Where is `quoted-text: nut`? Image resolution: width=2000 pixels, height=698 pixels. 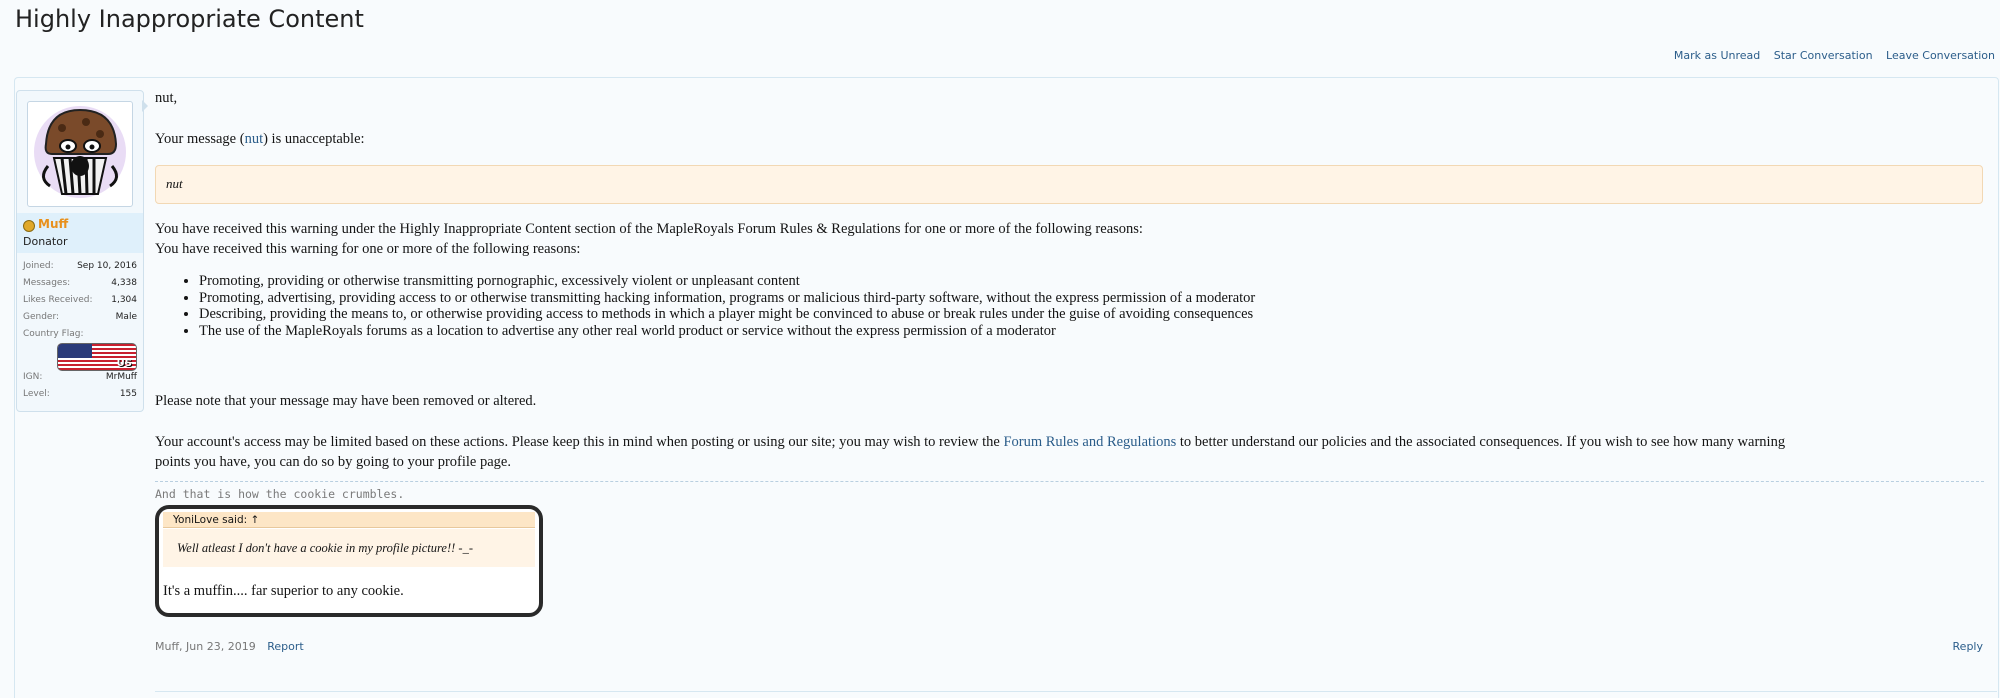
quoted-text: nut is located at coordinates (174, 183).